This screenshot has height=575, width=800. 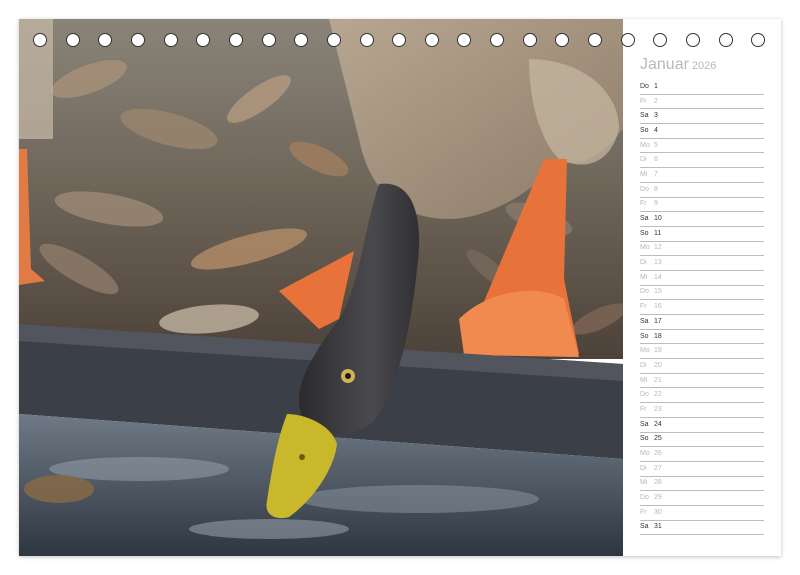 What do you see at coordinates (656, 130) in the screenshot?
I see `day-number: 4` at bounding box center [656, 130].